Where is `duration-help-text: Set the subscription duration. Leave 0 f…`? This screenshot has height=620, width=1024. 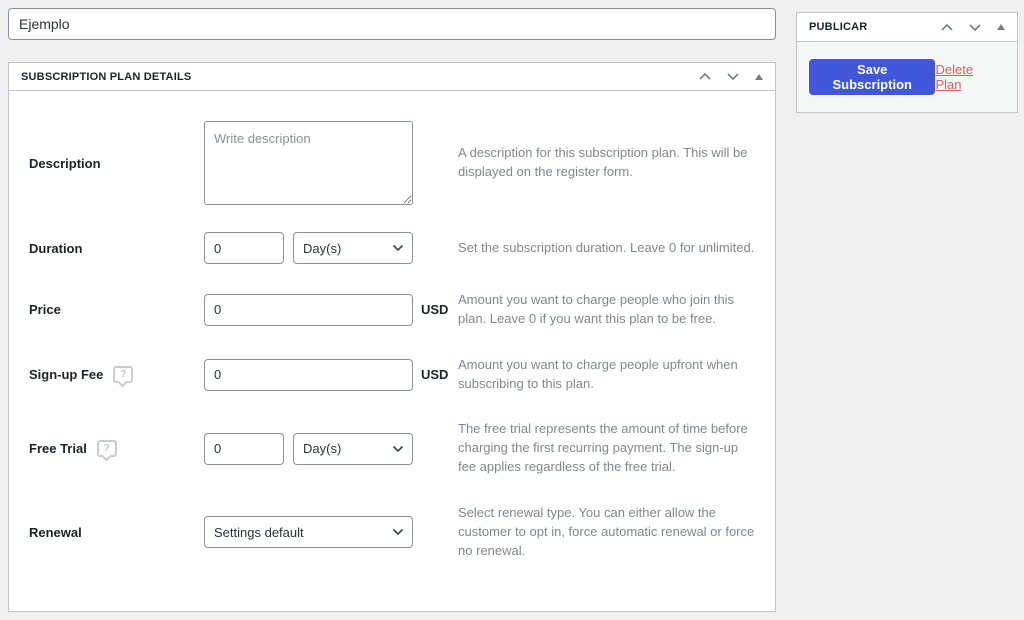 duration-help-text: Set the subscription duration. Leave 0 f… is located at coordinates (606, 247).